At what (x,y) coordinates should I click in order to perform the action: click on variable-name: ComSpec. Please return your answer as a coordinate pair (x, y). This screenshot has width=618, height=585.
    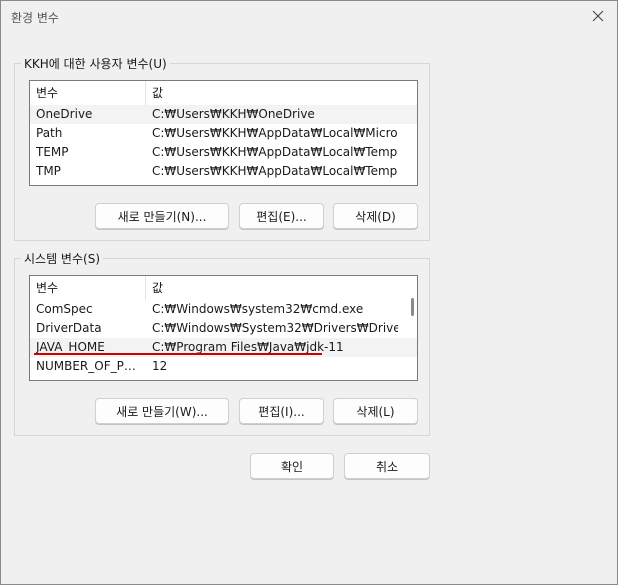
    Looking at the image, I should click on (64, 309).